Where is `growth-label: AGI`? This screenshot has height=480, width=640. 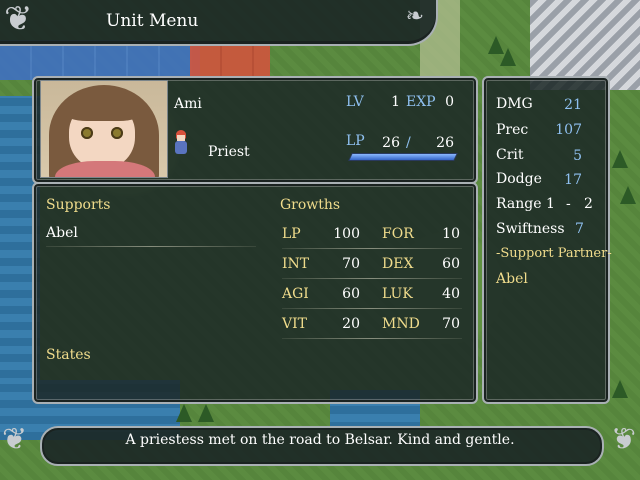 growth-label: AGI is located at coordinates (295, 294).